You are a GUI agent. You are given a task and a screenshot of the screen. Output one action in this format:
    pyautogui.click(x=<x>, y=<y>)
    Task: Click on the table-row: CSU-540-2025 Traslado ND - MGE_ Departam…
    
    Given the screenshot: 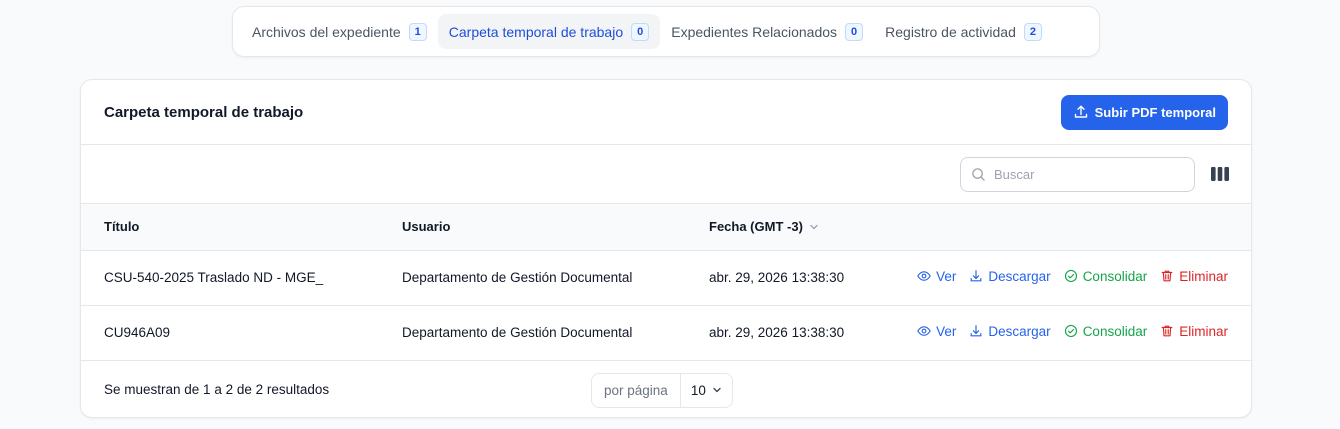 What is the action you would take?
    pyautogui.click(x=666, y=277)
    